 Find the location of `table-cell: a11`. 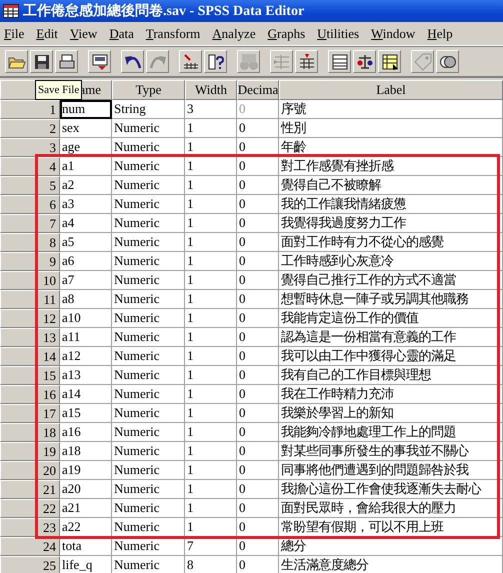

table-cell: a11 is located at coordinates (86, 337).